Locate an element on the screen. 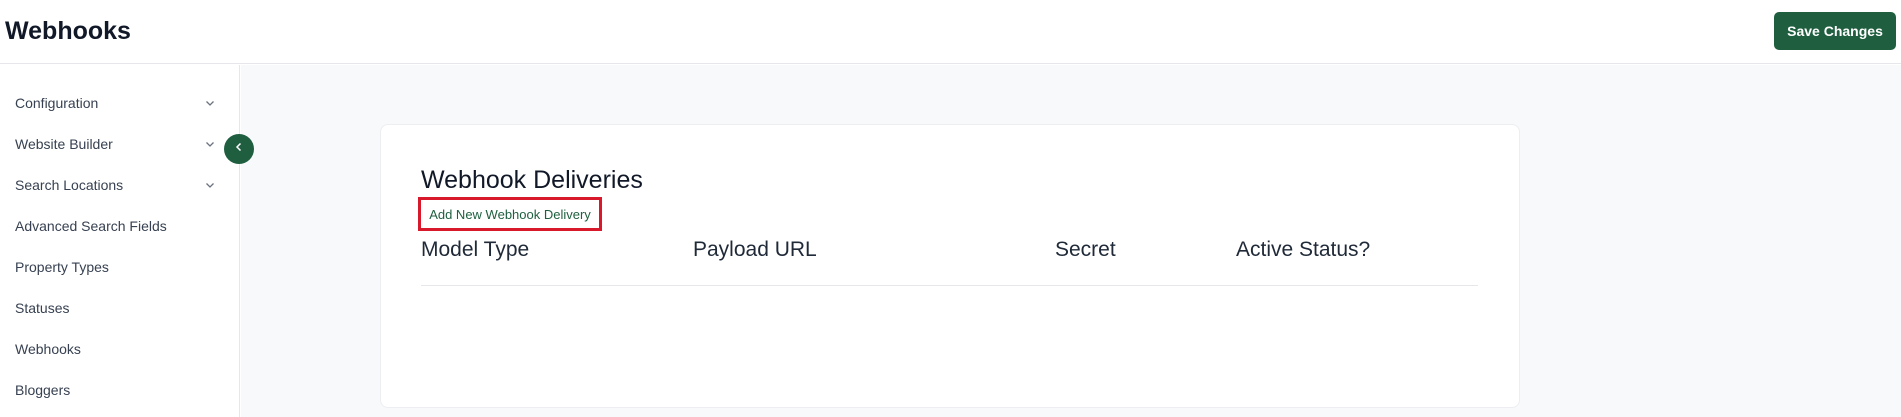 The height and width of the screenshot is (417, 1901). sidebar-item-label: Website Builder is located at coordinates (64, 144).